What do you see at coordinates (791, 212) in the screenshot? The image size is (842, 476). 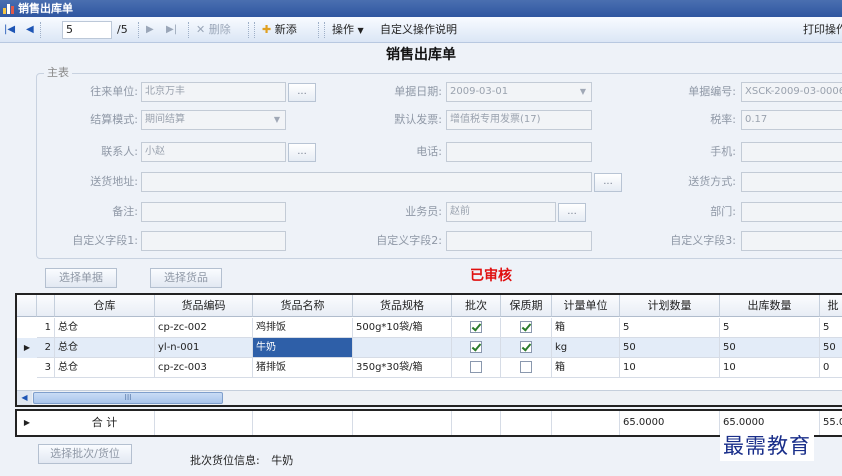 I see `dept-field` at bounding box center [791, 212].